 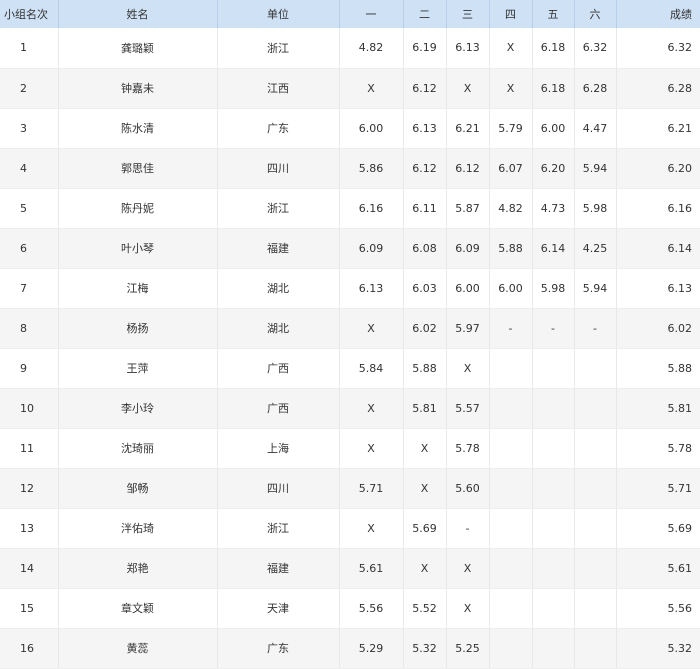 I want to click on attempt-5-cell: 6.18, so click(x=553, y=48).